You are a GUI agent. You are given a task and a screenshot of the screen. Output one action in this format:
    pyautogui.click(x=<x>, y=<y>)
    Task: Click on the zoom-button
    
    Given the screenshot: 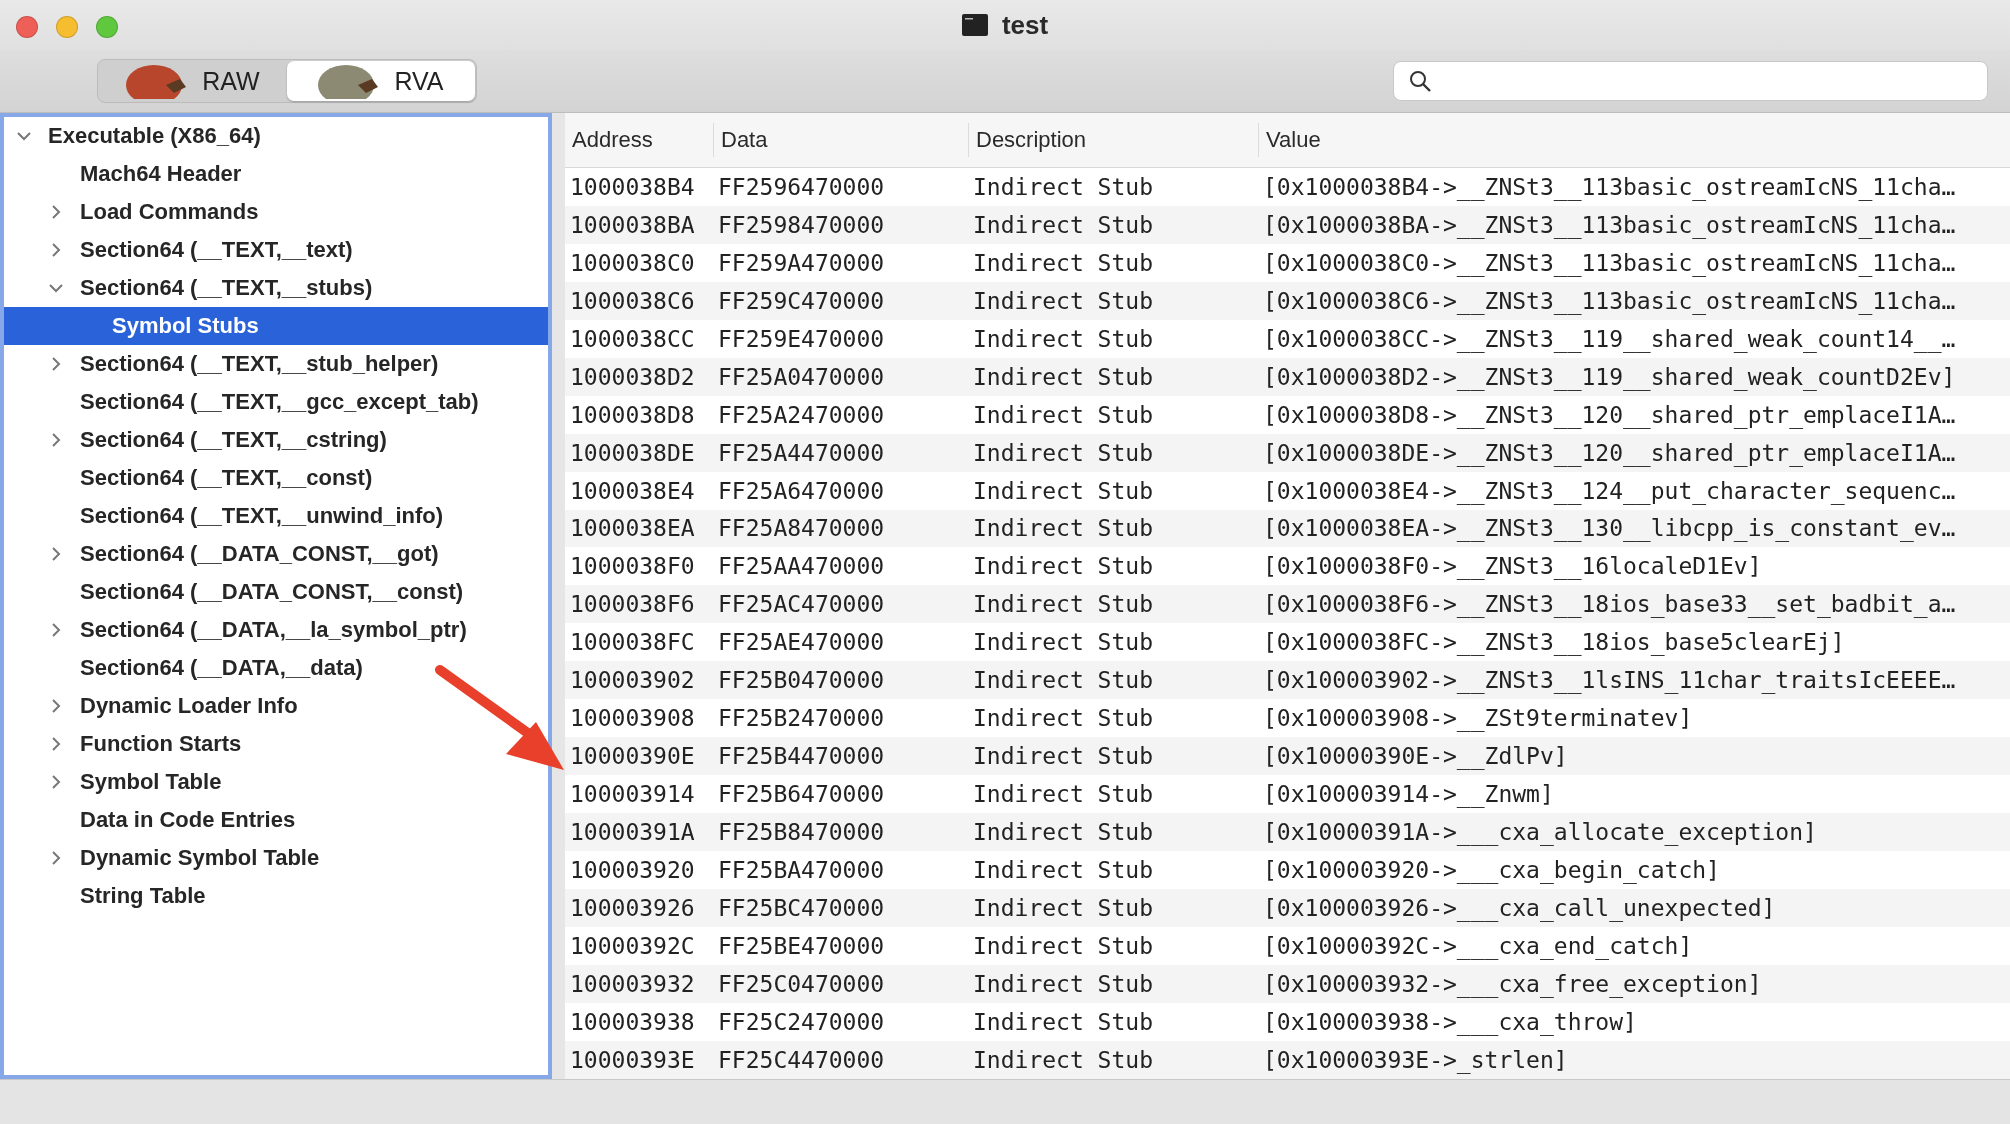 What is the action you would take?
    pyautogui.click(x=107, y=27)
    